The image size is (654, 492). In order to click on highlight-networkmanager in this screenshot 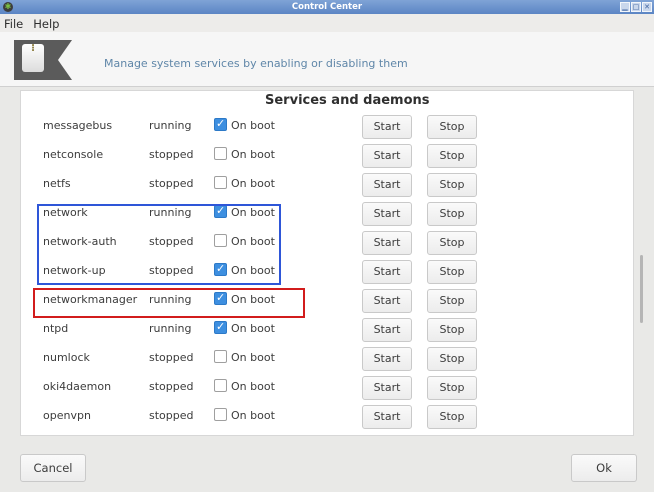, I will do `click(169, 303)`.